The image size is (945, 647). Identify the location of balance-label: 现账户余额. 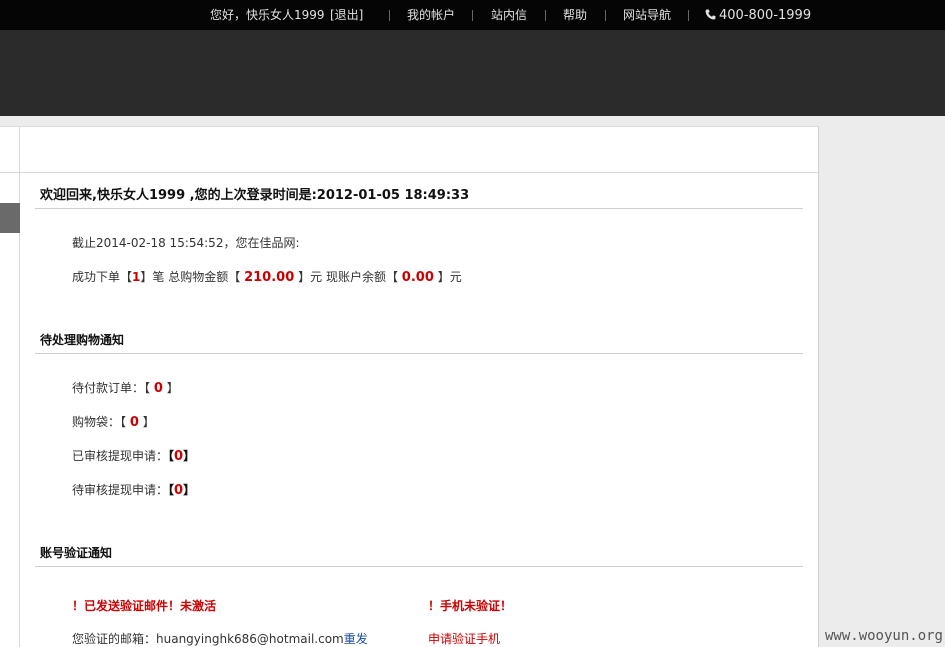
(355, 277).